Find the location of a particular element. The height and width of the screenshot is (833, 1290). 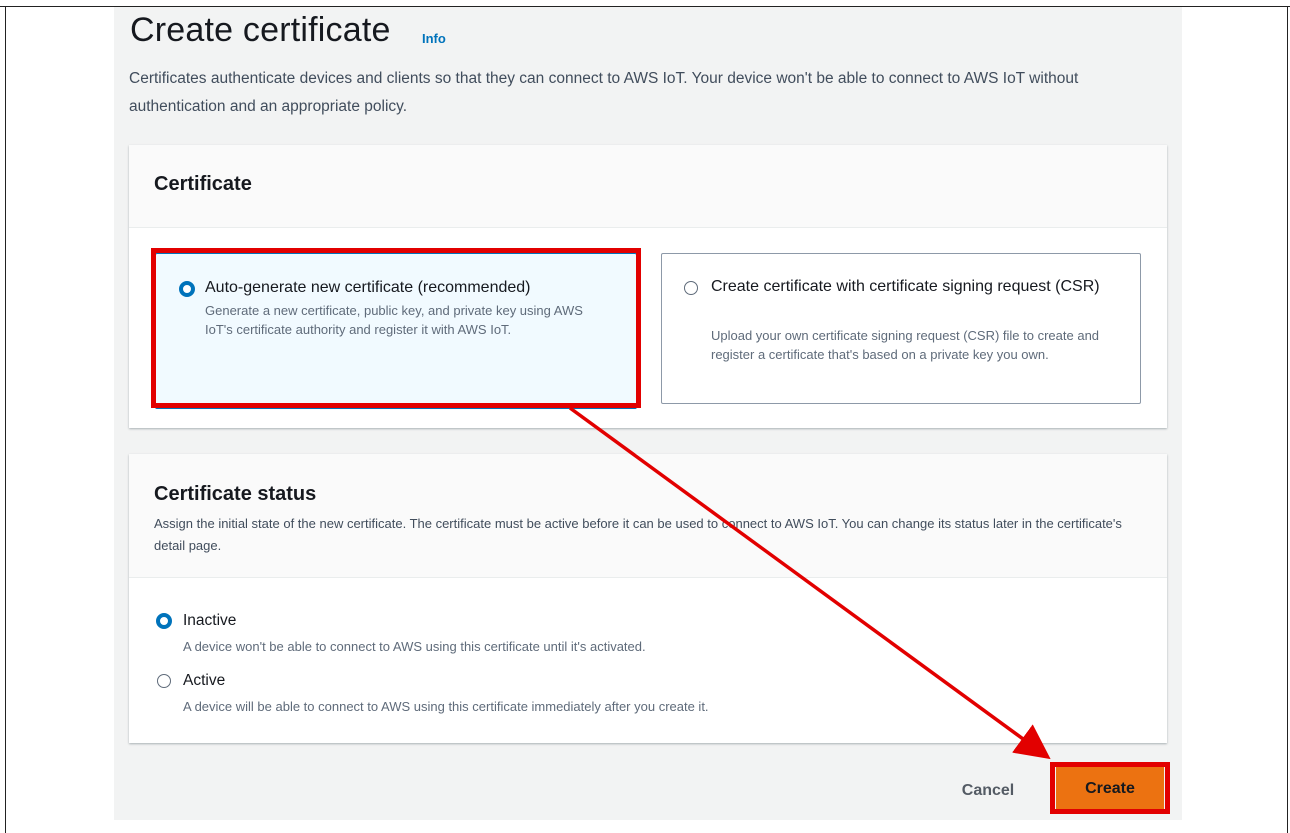

certificate-section-title: Certificate is located at coordinates (203, 184).